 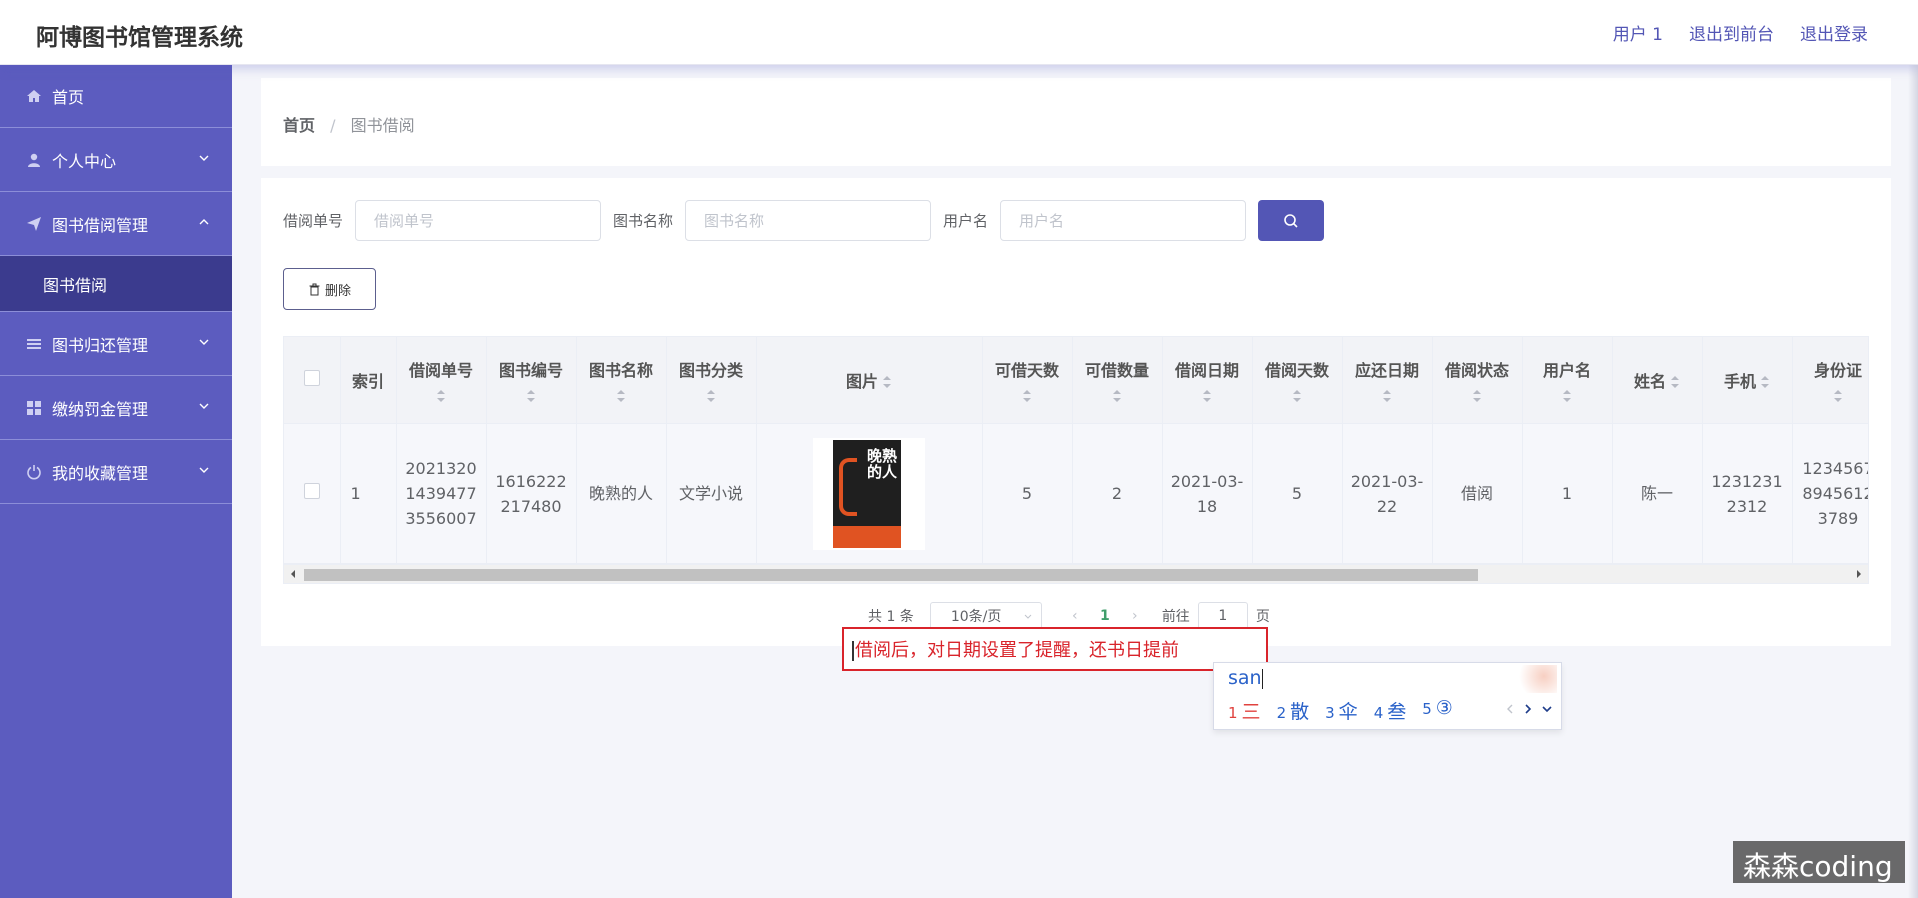 I want to click on logout-link: 退出登录, so click(x=1834, y=32).